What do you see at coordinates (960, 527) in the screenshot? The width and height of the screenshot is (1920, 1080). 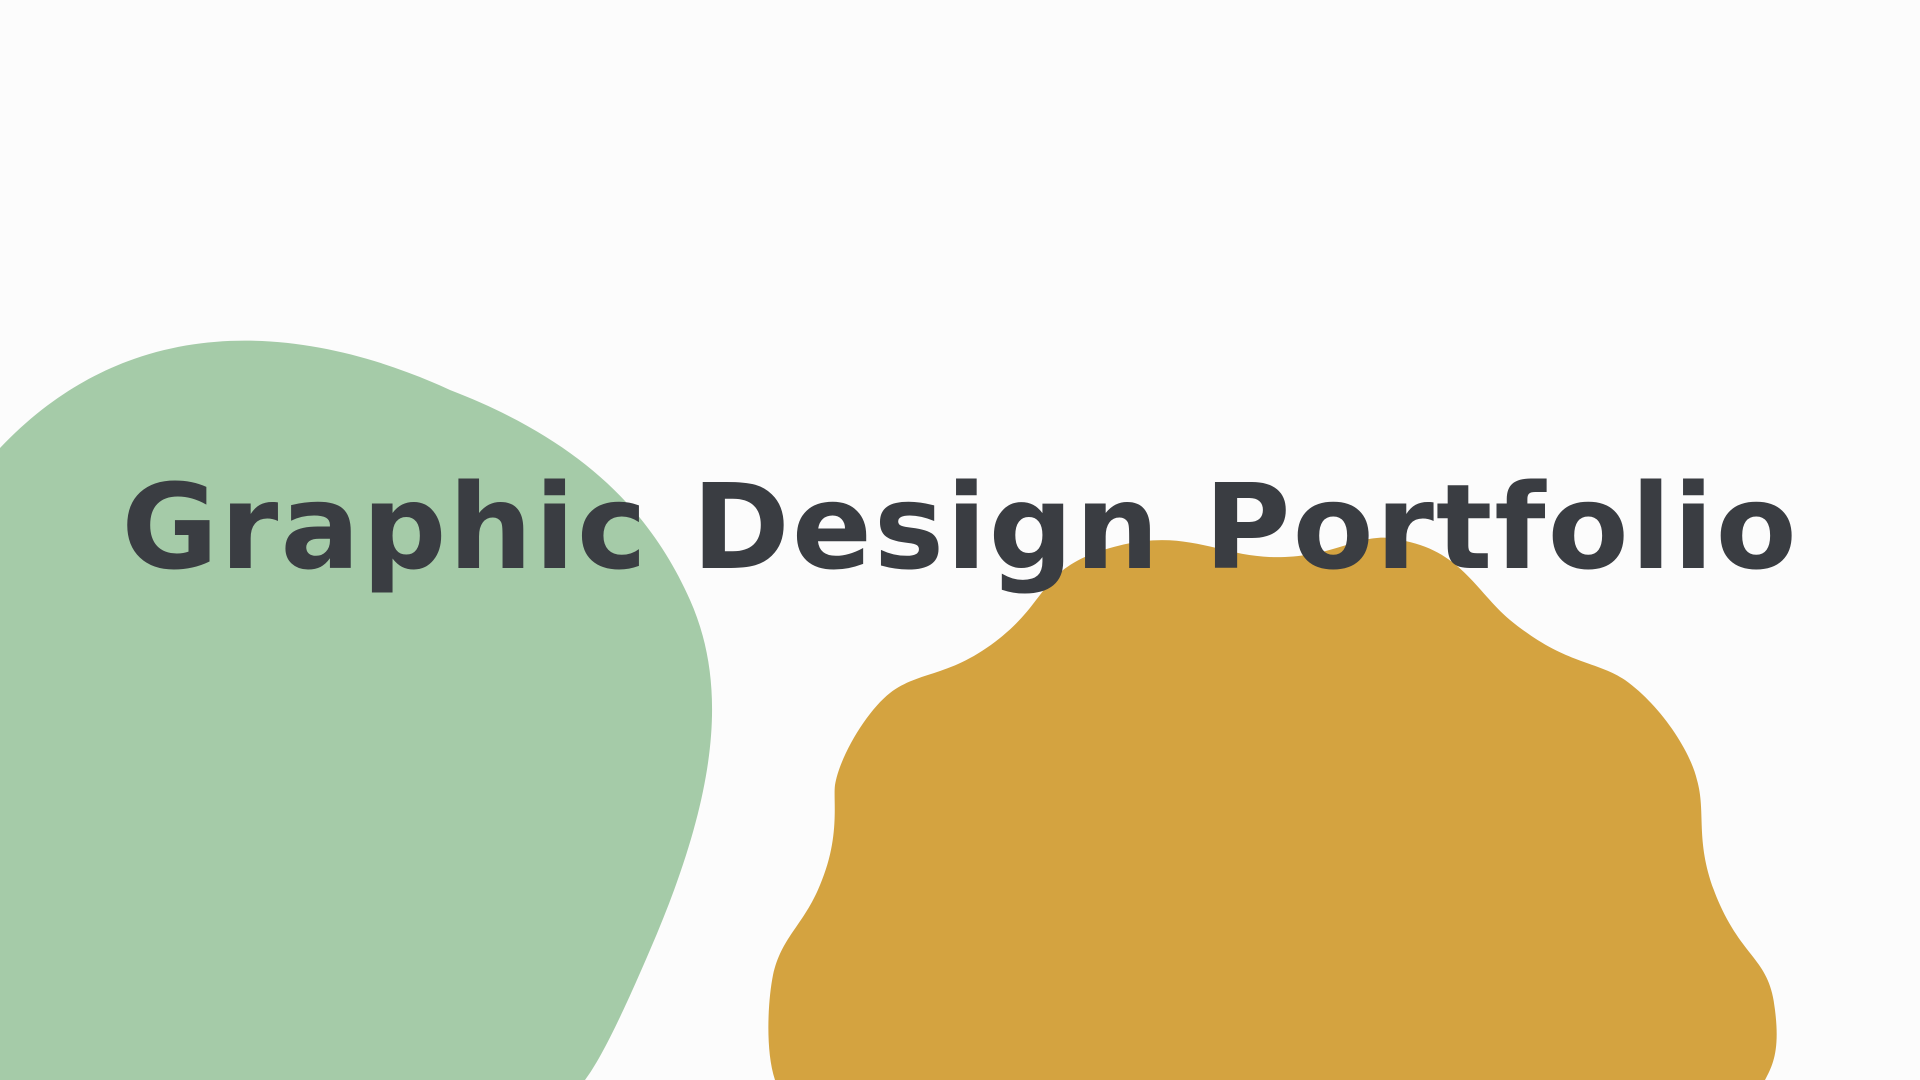 I see `portfolio-title: Graphic Design Portfolio` at bounding box center [960, 527].